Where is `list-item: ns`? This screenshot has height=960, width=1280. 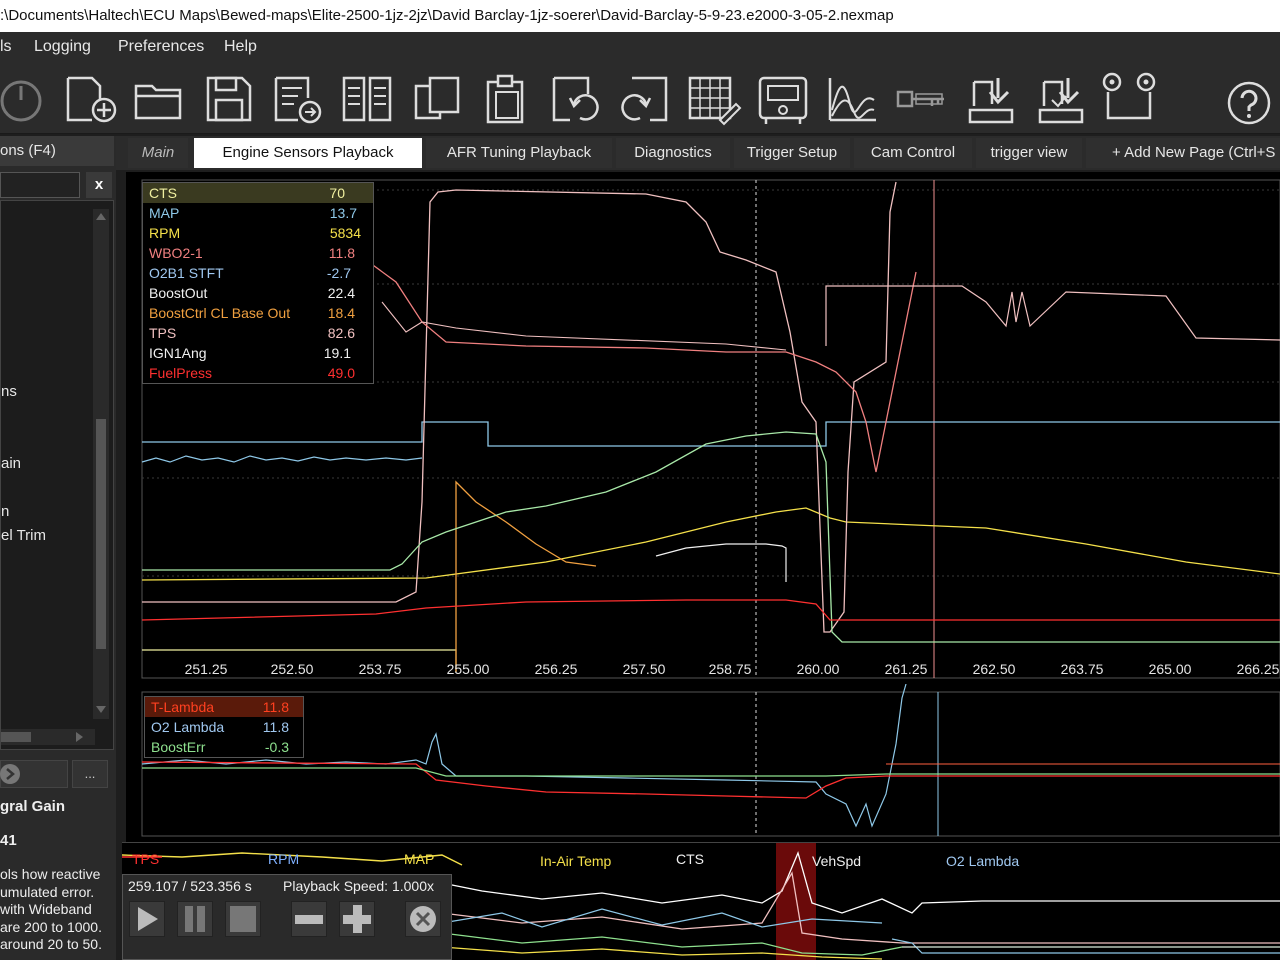
list-item: ns is located at coordinates (9, 391).